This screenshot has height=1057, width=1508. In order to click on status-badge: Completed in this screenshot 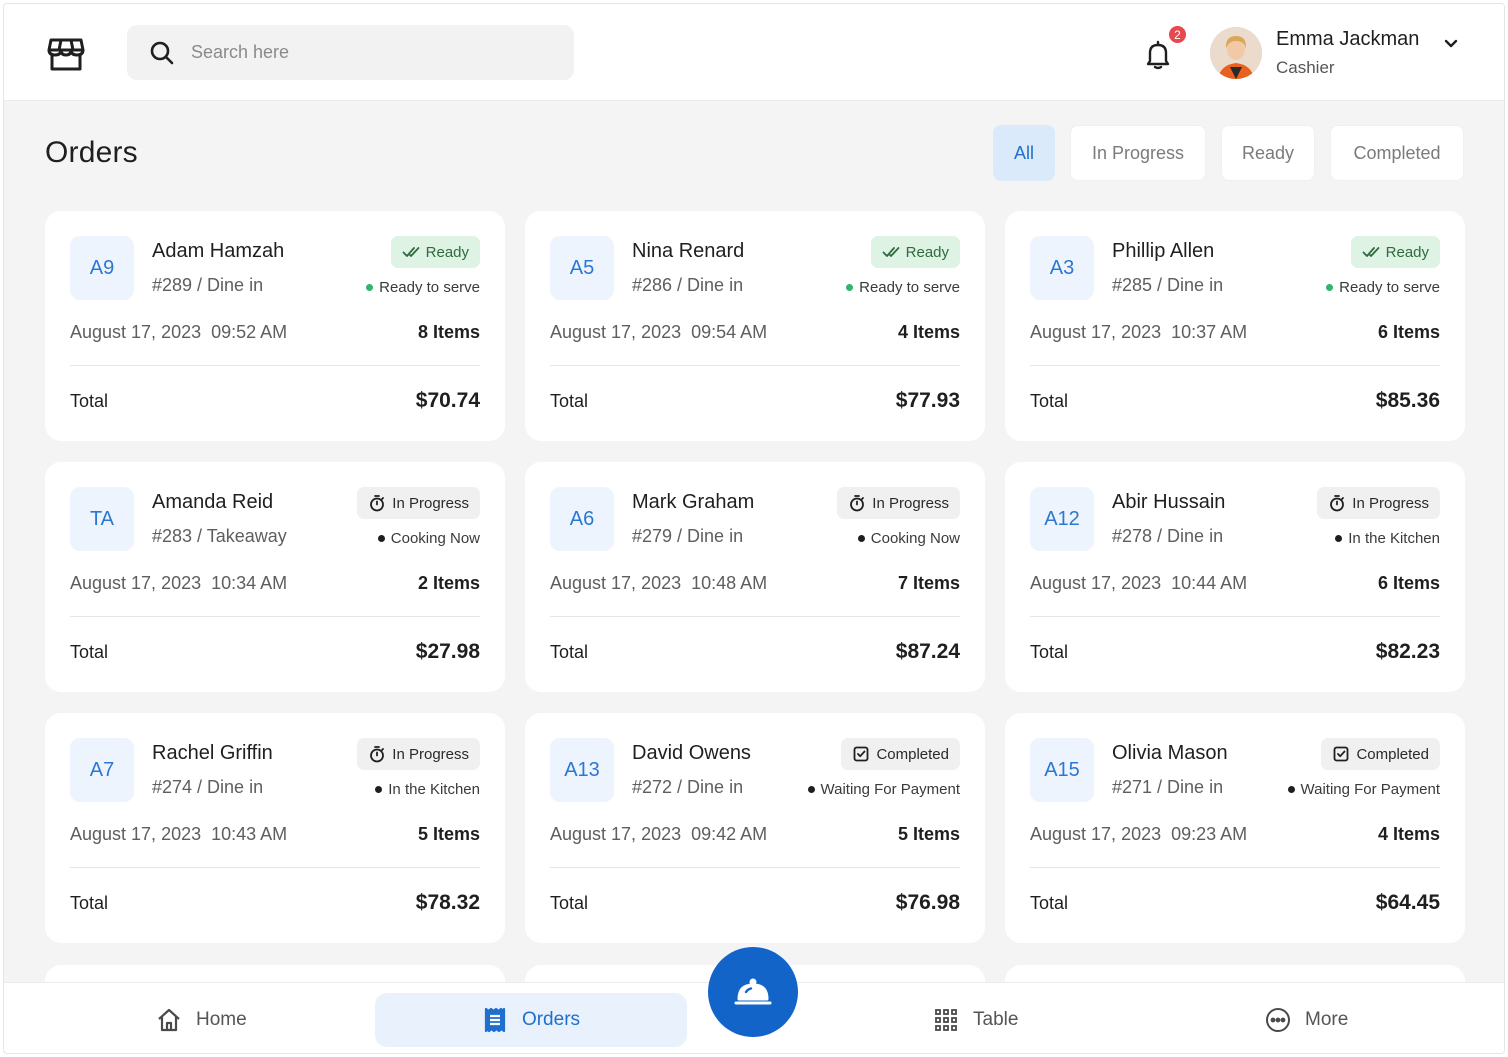, I will do `click(1380, 754)`.